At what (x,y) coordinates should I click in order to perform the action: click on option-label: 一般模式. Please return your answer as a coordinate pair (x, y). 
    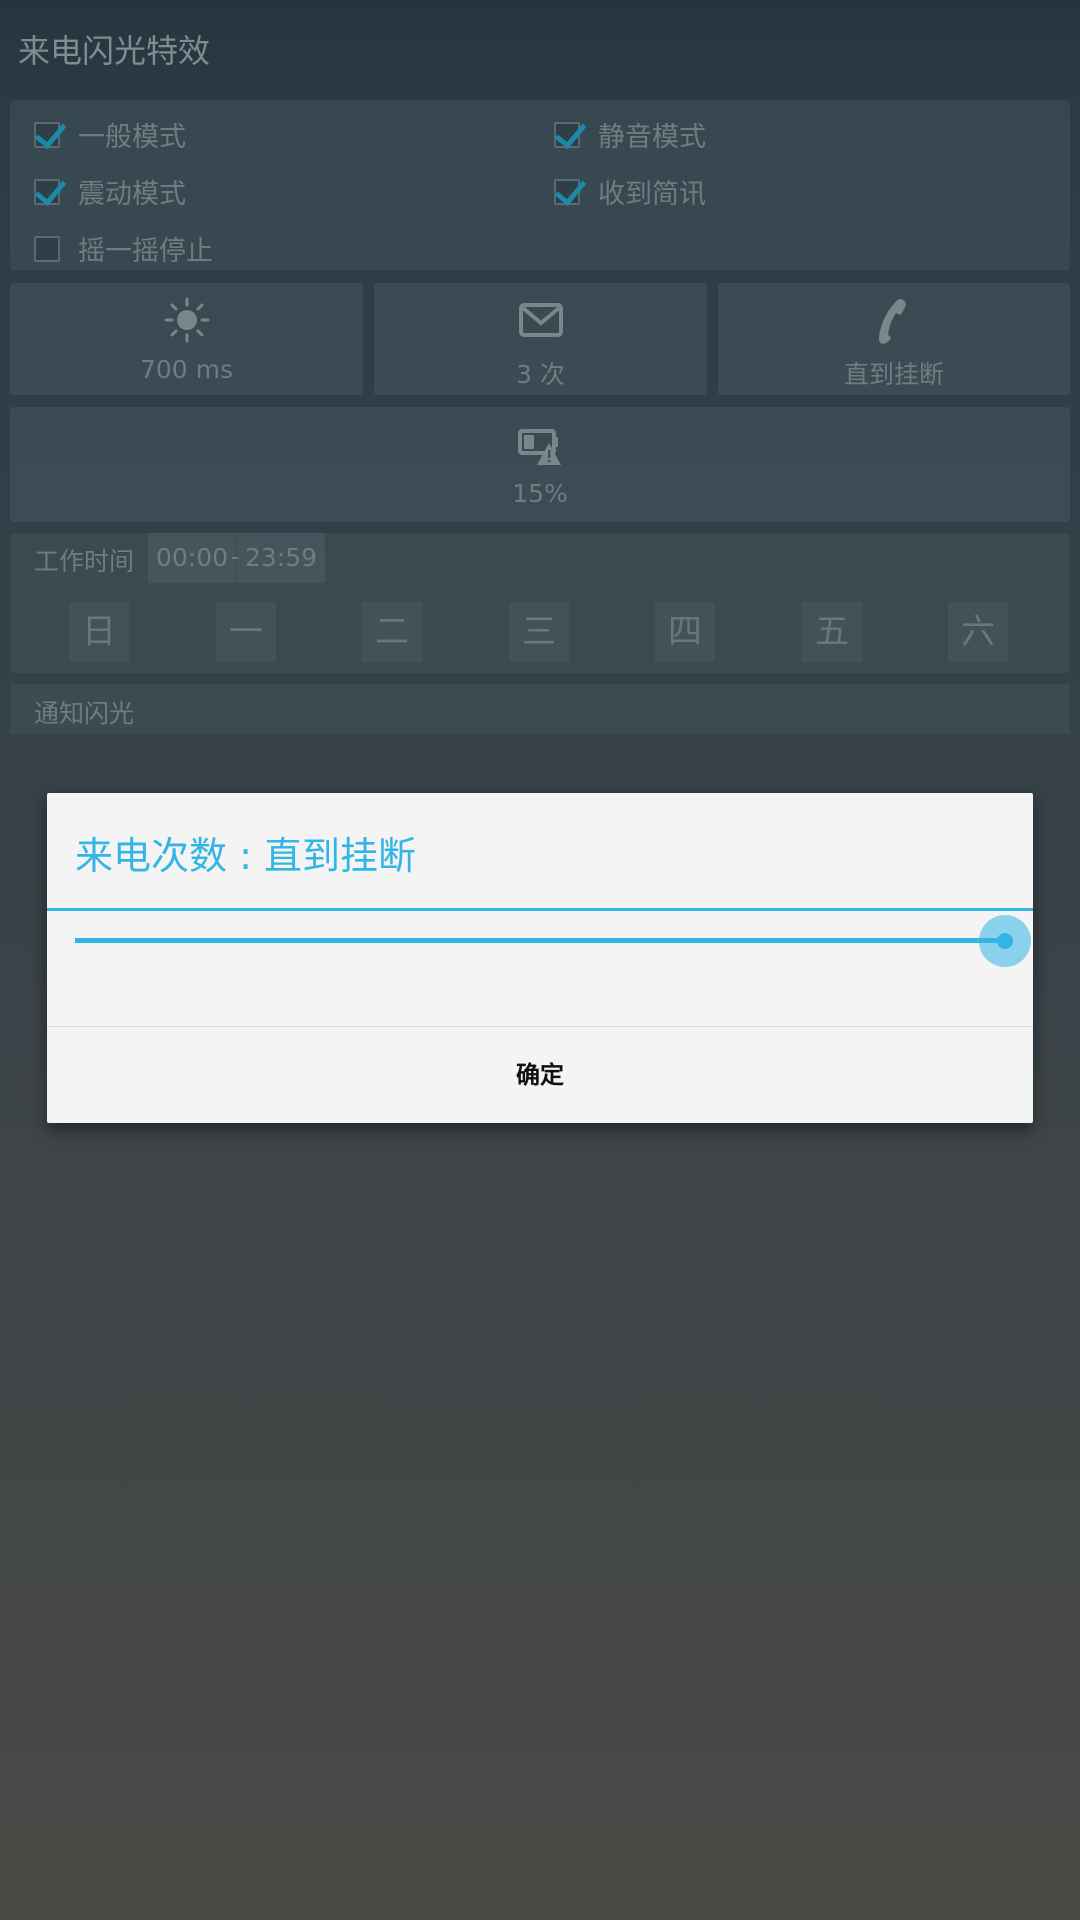
    Looking at the image, I should click on (132, 137).